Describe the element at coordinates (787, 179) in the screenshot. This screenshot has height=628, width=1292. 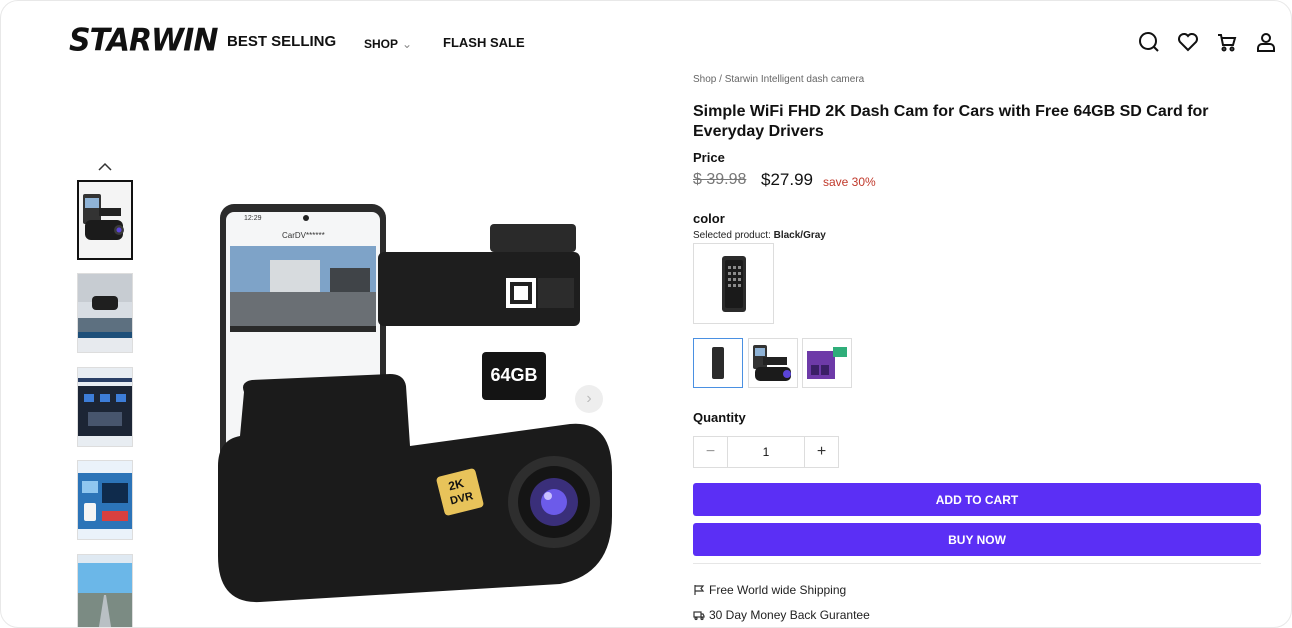
I see `sale-price: $27.99` at that location.